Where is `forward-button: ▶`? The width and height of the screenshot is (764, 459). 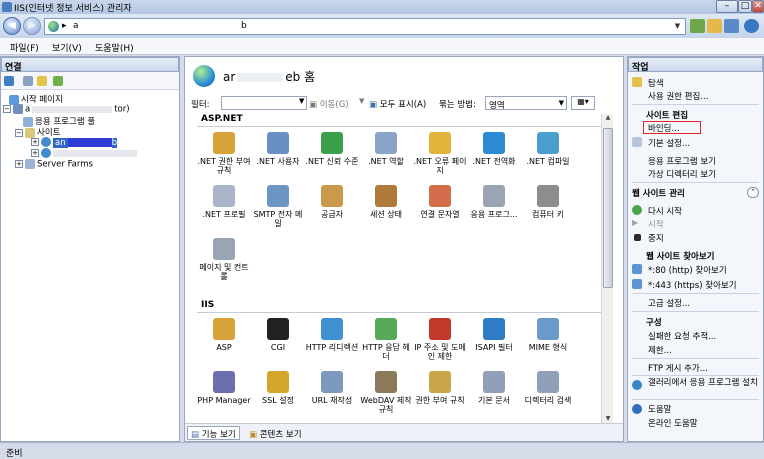 forward-button: ▶ is located at coordinates (32, 26).